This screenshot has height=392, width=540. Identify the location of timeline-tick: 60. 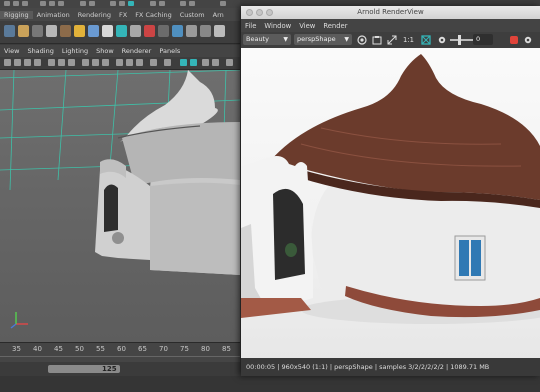
(121, 349).